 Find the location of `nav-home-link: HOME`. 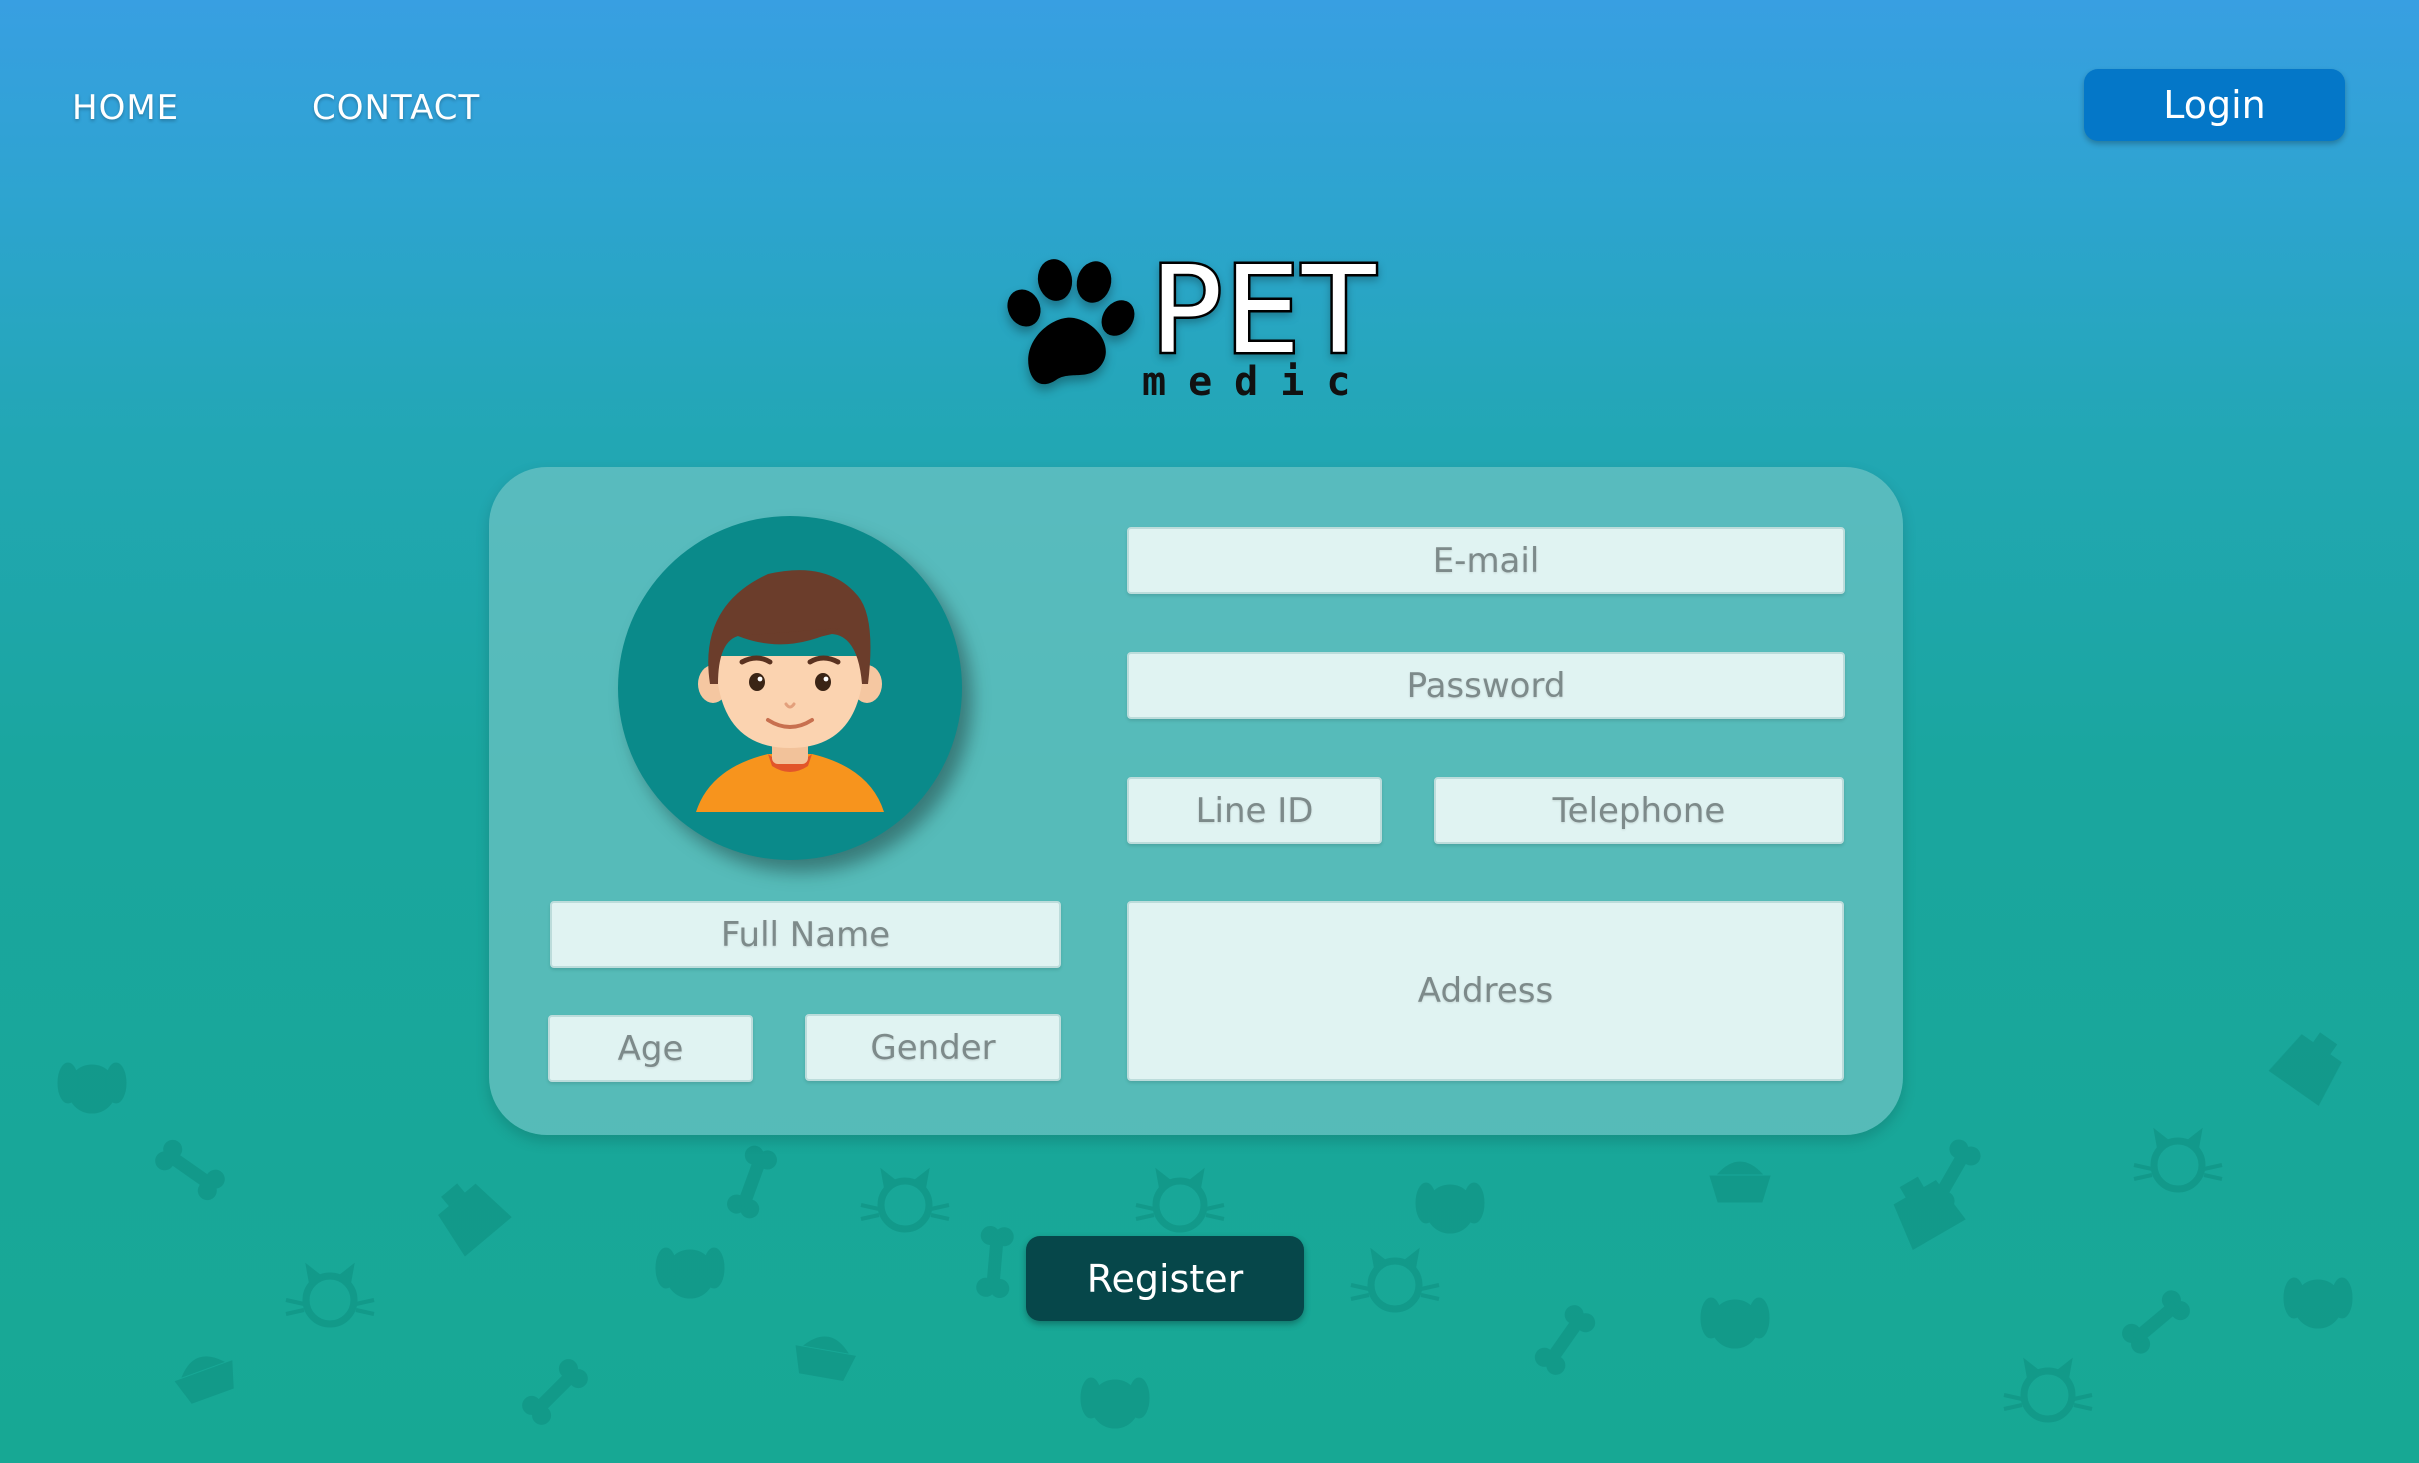

nav-home-link: HOME is located at coordinates (125, 108).